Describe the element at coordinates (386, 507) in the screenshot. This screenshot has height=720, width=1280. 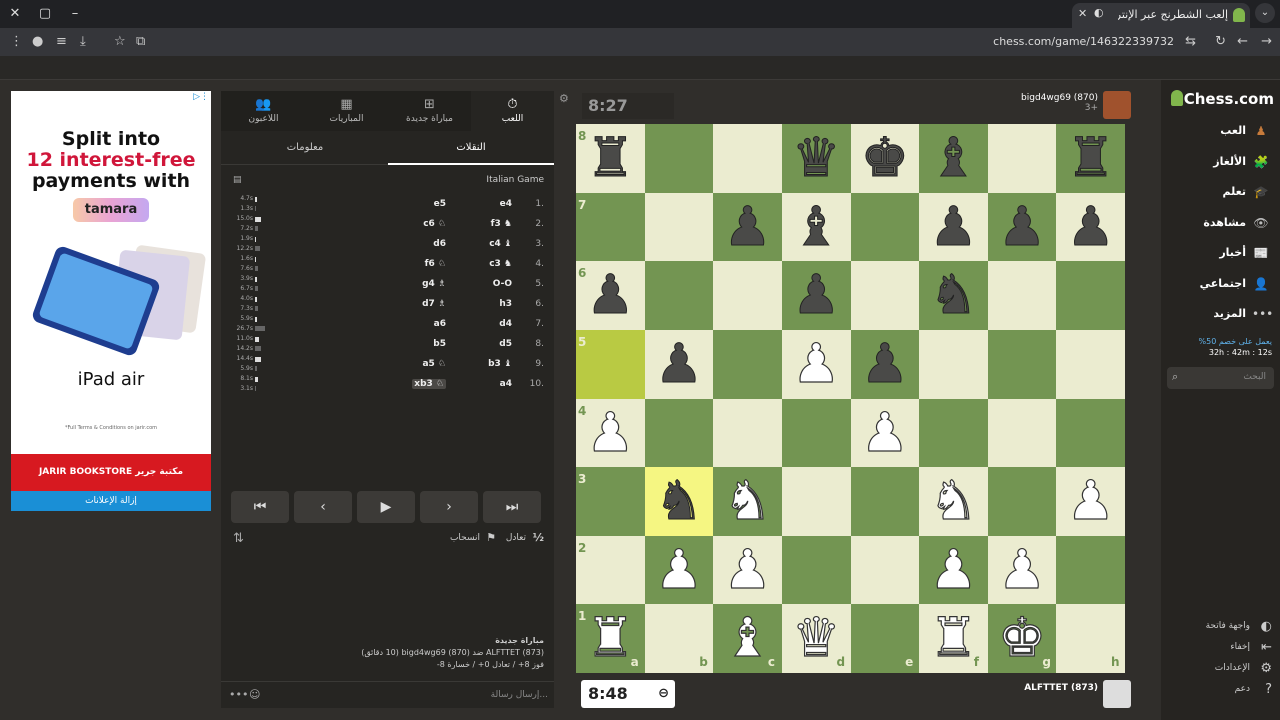
I see `play-button: ▶` at that location.